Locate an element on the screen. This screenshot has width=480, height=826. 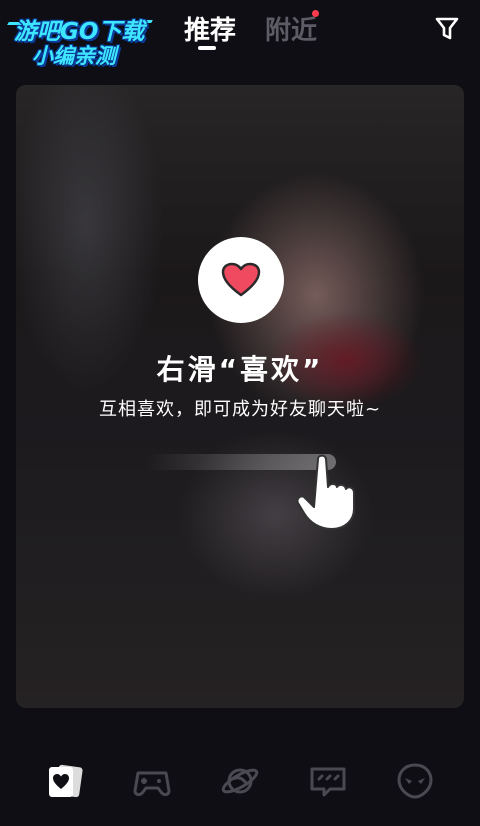
nav-item-planet is located at coordinates (240, 781).